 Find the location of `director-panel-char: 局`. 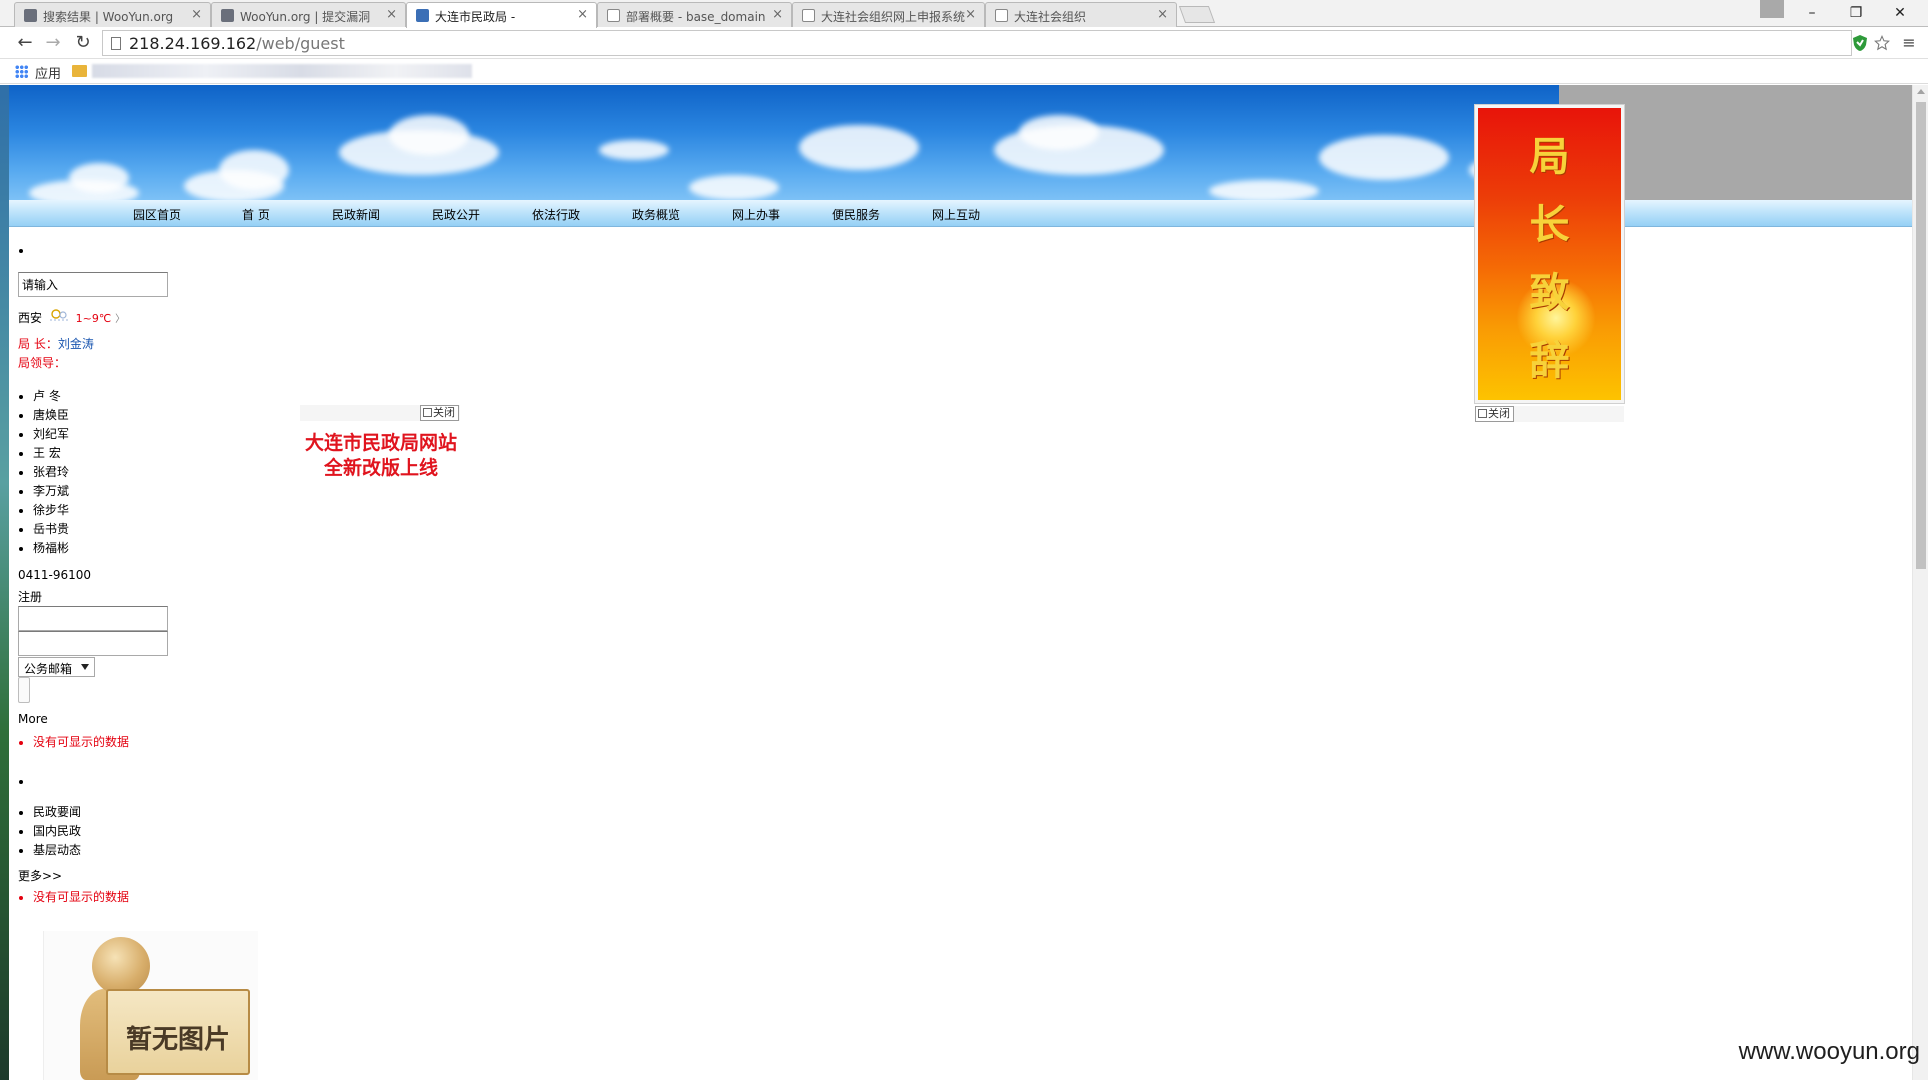

director-panel-char: 局 is located at coordinates (1549, 156).